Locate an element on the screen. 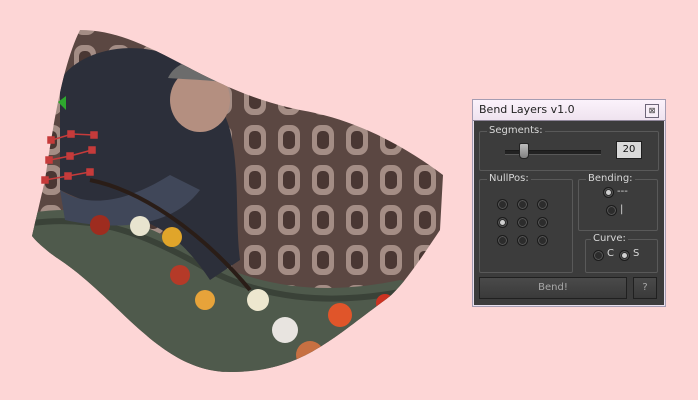 The image size is (698, 400). segments-label: Segments: is located at coordinates (516, 130).